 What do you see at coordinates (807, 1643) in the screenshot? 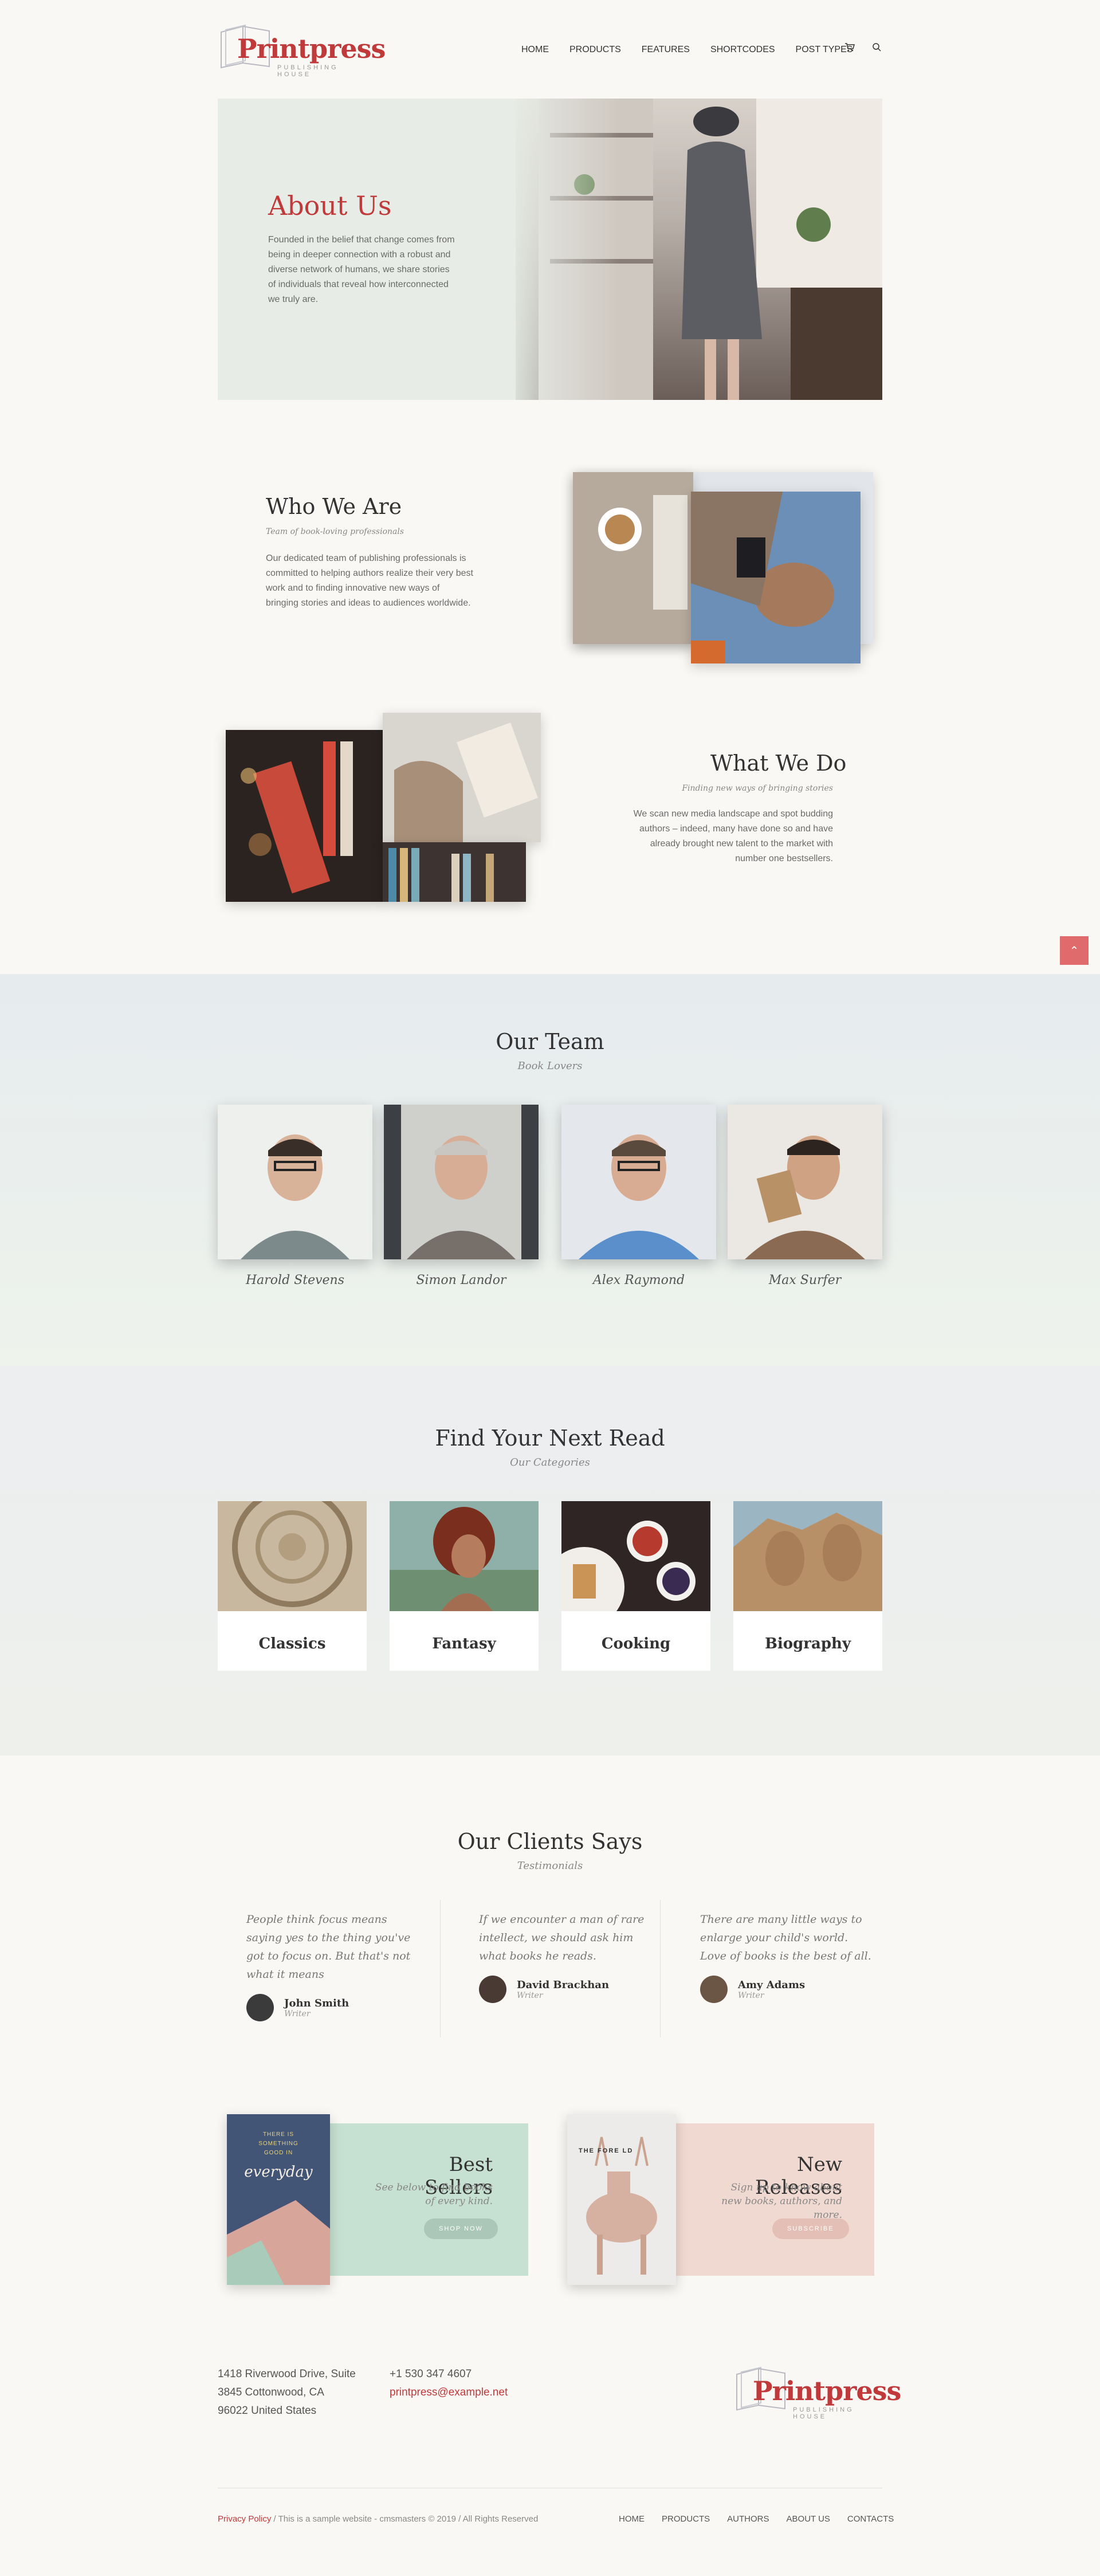
I see `category-label: Biography` at bounding box center [807, 1643].